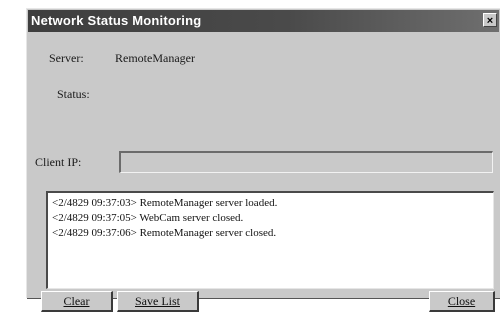 The width and height of the screenshot is (500, 319). What do you see at coordinates (155, 58) in the screenshot?
I see `server-value: RemoteManager` at bounding box center [155, 58].